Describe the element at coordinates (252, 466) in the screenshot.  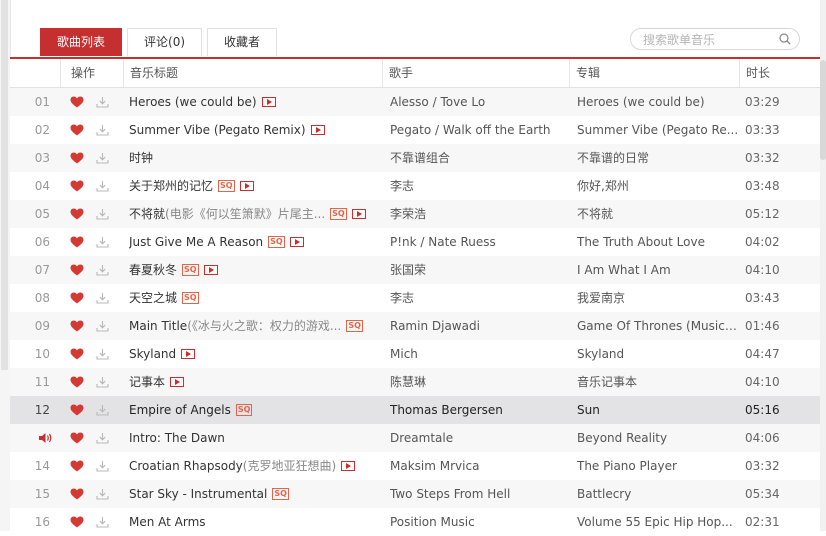
I see `track-title-cell: Croatian Rhapsody(克罗地亚狂想曲)` at that location.